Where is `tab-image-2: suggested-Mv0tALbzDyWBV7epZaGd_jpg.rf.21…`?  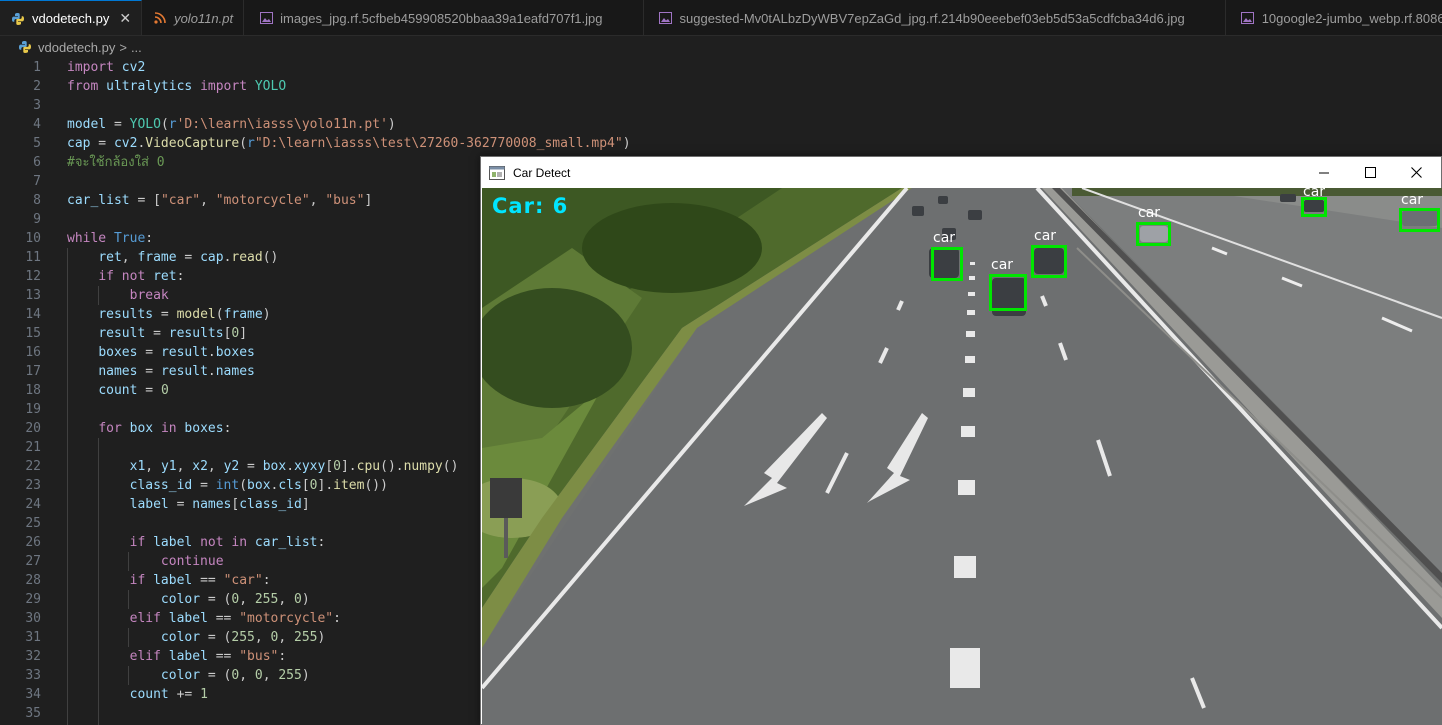
tab-image-2: suggested-Mv0tALbzDyWBV7epZaGd_jpg.rf.21… is located at coordinates (935, 17).